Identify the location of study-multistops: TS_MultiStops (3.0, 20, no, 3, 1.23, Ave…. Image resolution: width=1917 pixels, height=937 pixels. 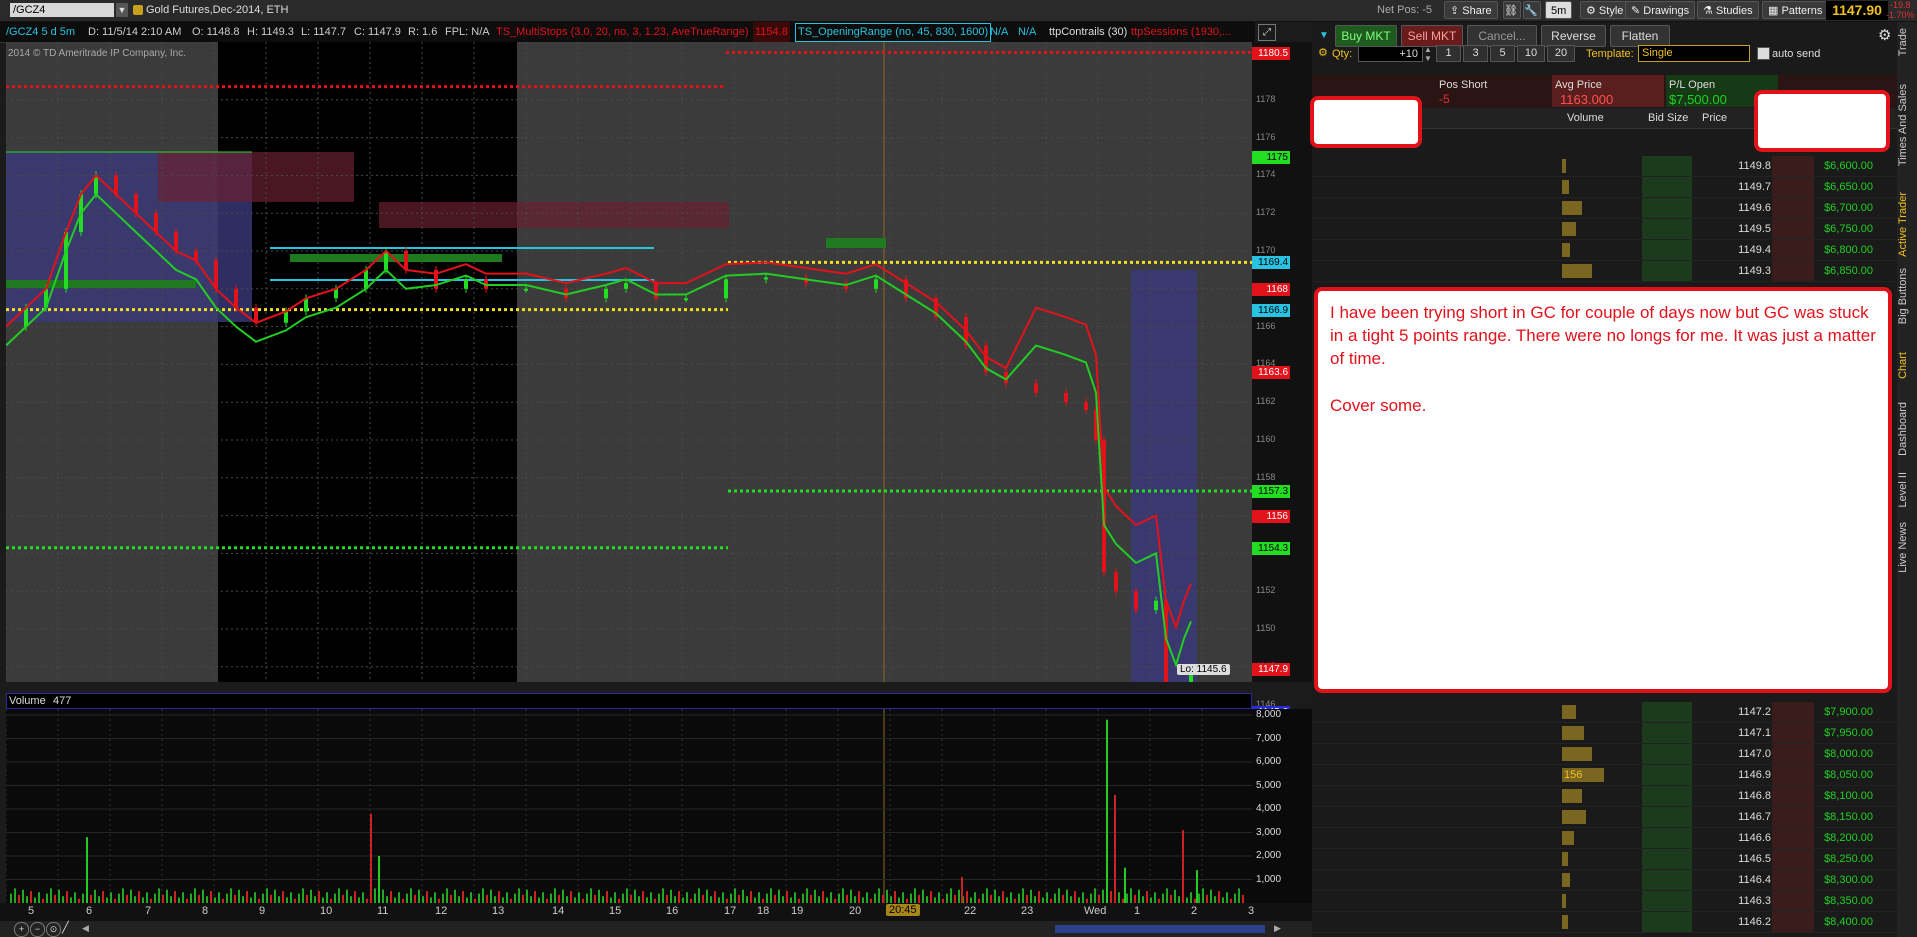
(622, 32).